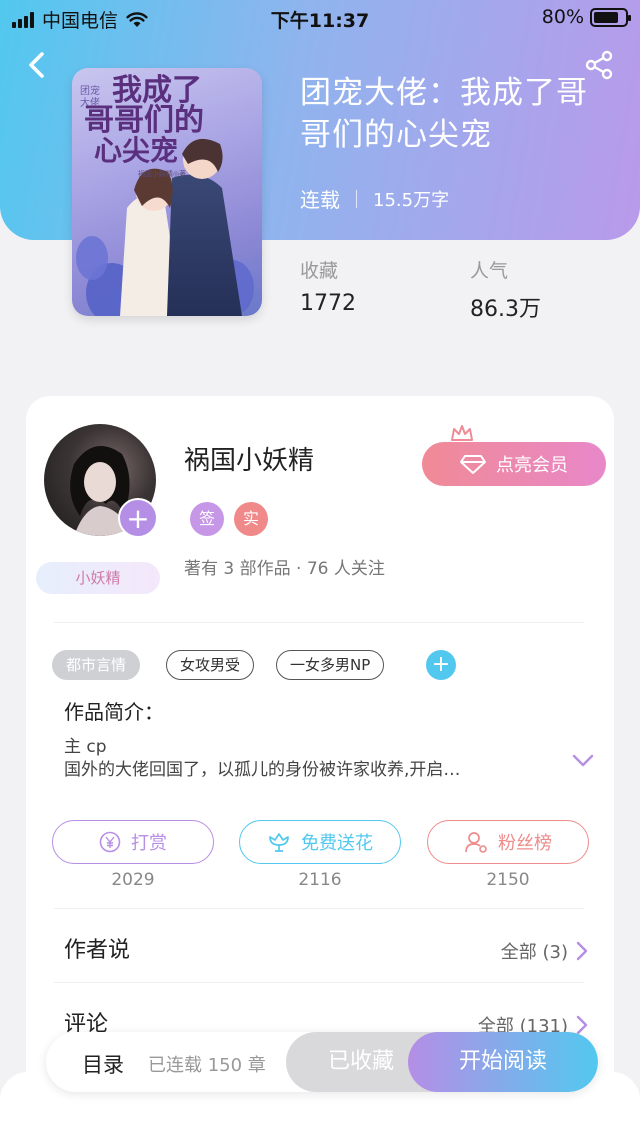 This screenshot has width=640, height=1139. What do you see at coordinates (133, 880) in the screenshot?
I see `reward-count: 2029` at bounding box center [133, 880].